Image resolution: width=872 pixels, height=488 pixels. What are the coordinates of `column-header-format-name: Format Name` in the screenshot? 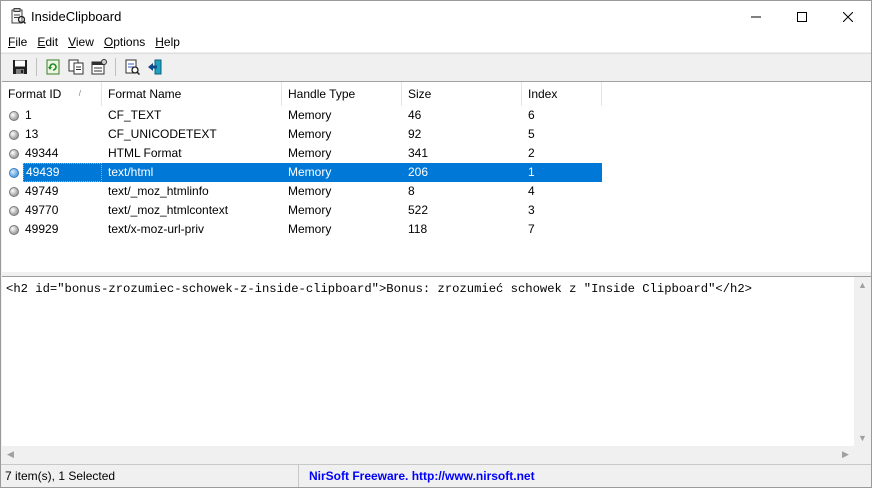 It's located at (192, 94).